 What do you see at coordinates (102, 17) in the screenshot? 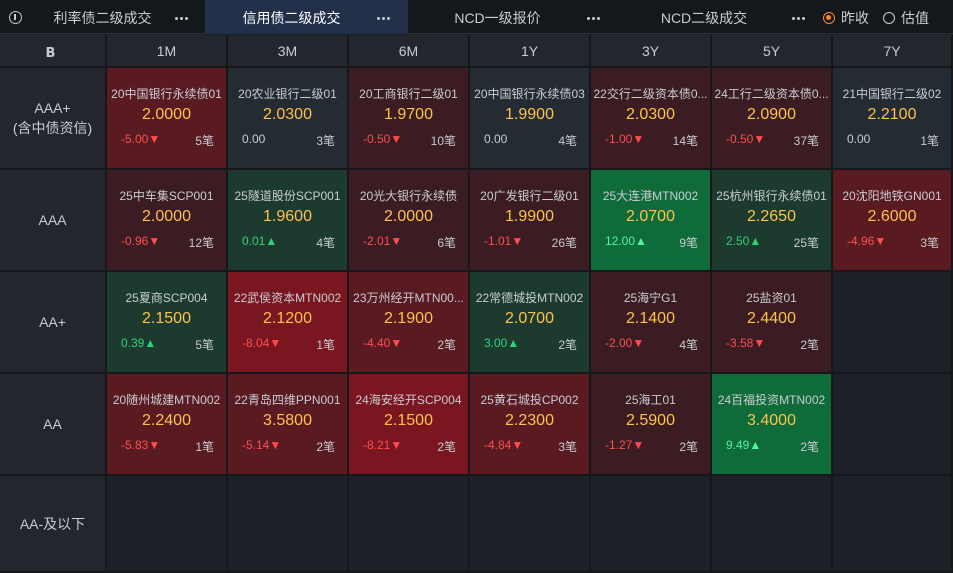
I see `tab-rate-bond: 利率债二级成交` at bounding box center [102, 17].